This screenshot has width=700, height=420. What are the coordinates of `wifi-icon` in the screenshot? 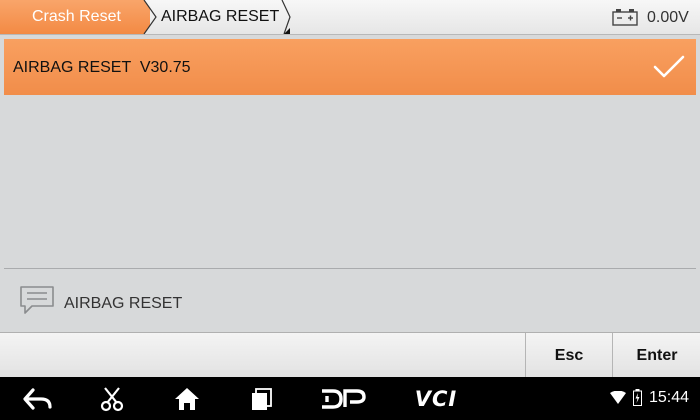 It's located at (618, 397).